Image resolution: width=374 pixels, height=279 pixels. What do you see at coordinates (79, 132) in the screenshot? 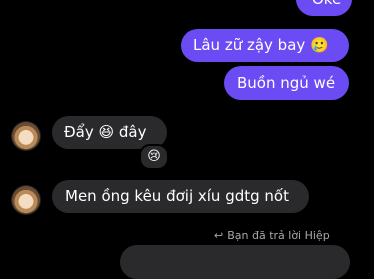
I see `message-text-before: Đẩy` at bounding box center [79, 132].